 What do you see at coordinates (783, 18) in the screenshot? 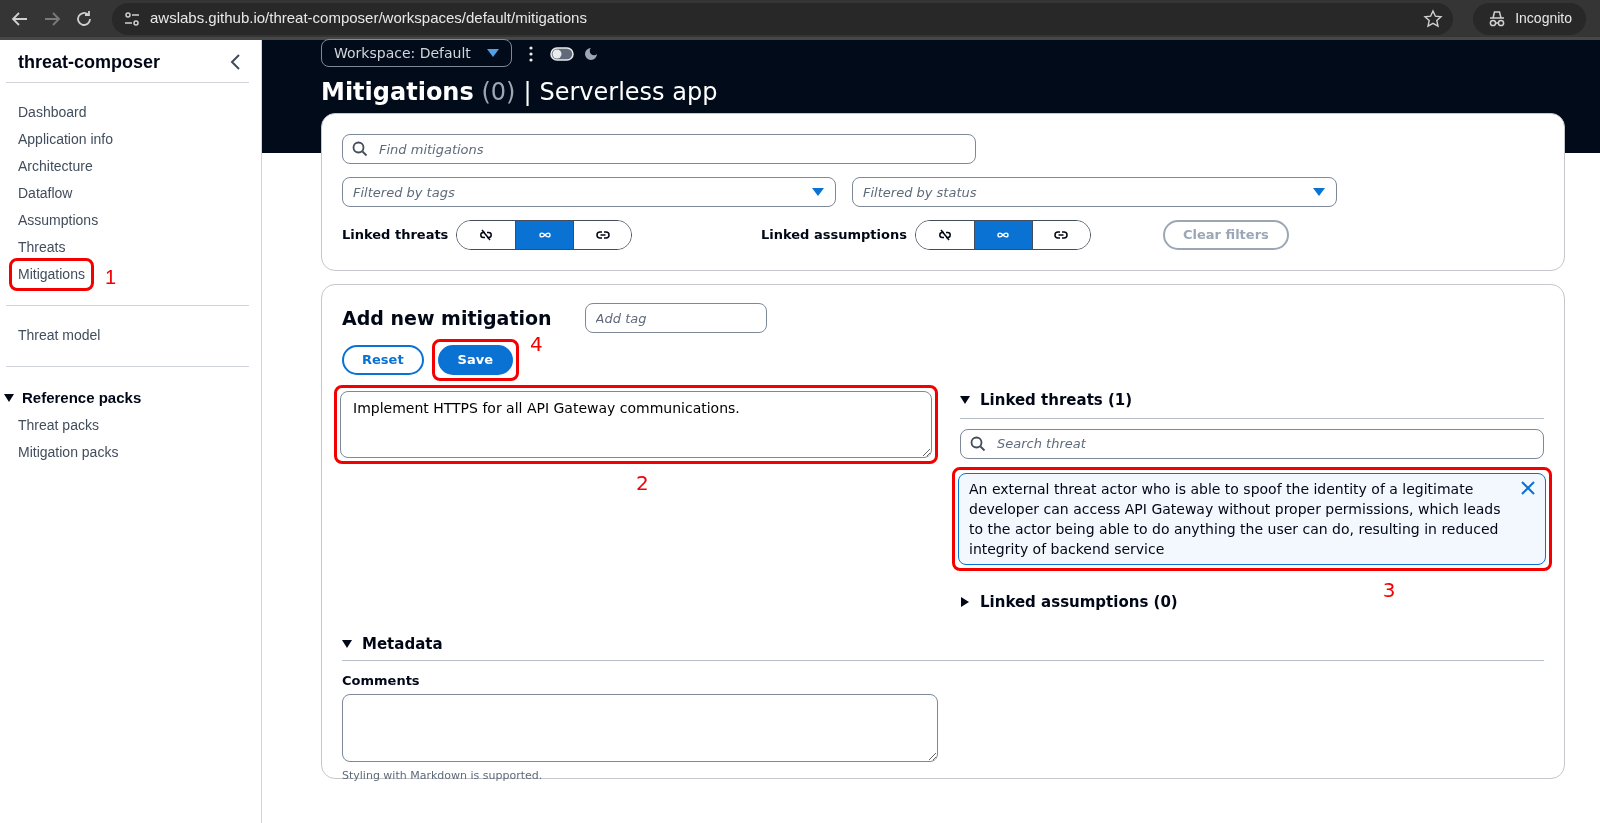
I see `address-bar: awslabs.github.io/threat-composer/workspaces/default/mitigations` at bounding box center [783, 18].